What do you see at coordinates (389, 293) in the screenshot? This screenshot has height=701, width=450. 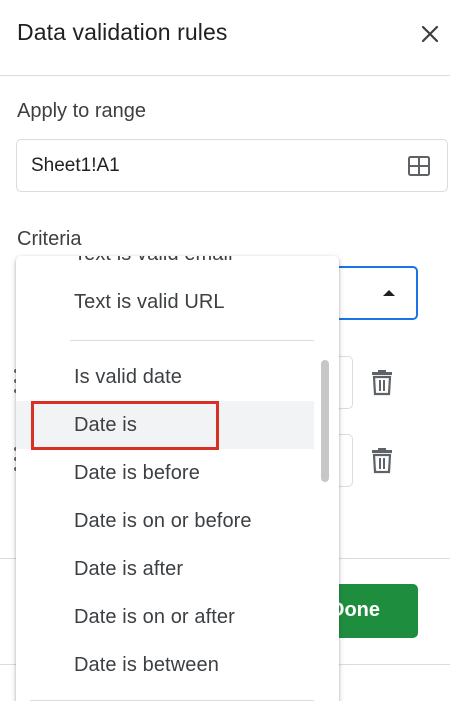 I see `caret-up-icon` at bounding box center [389, 293].